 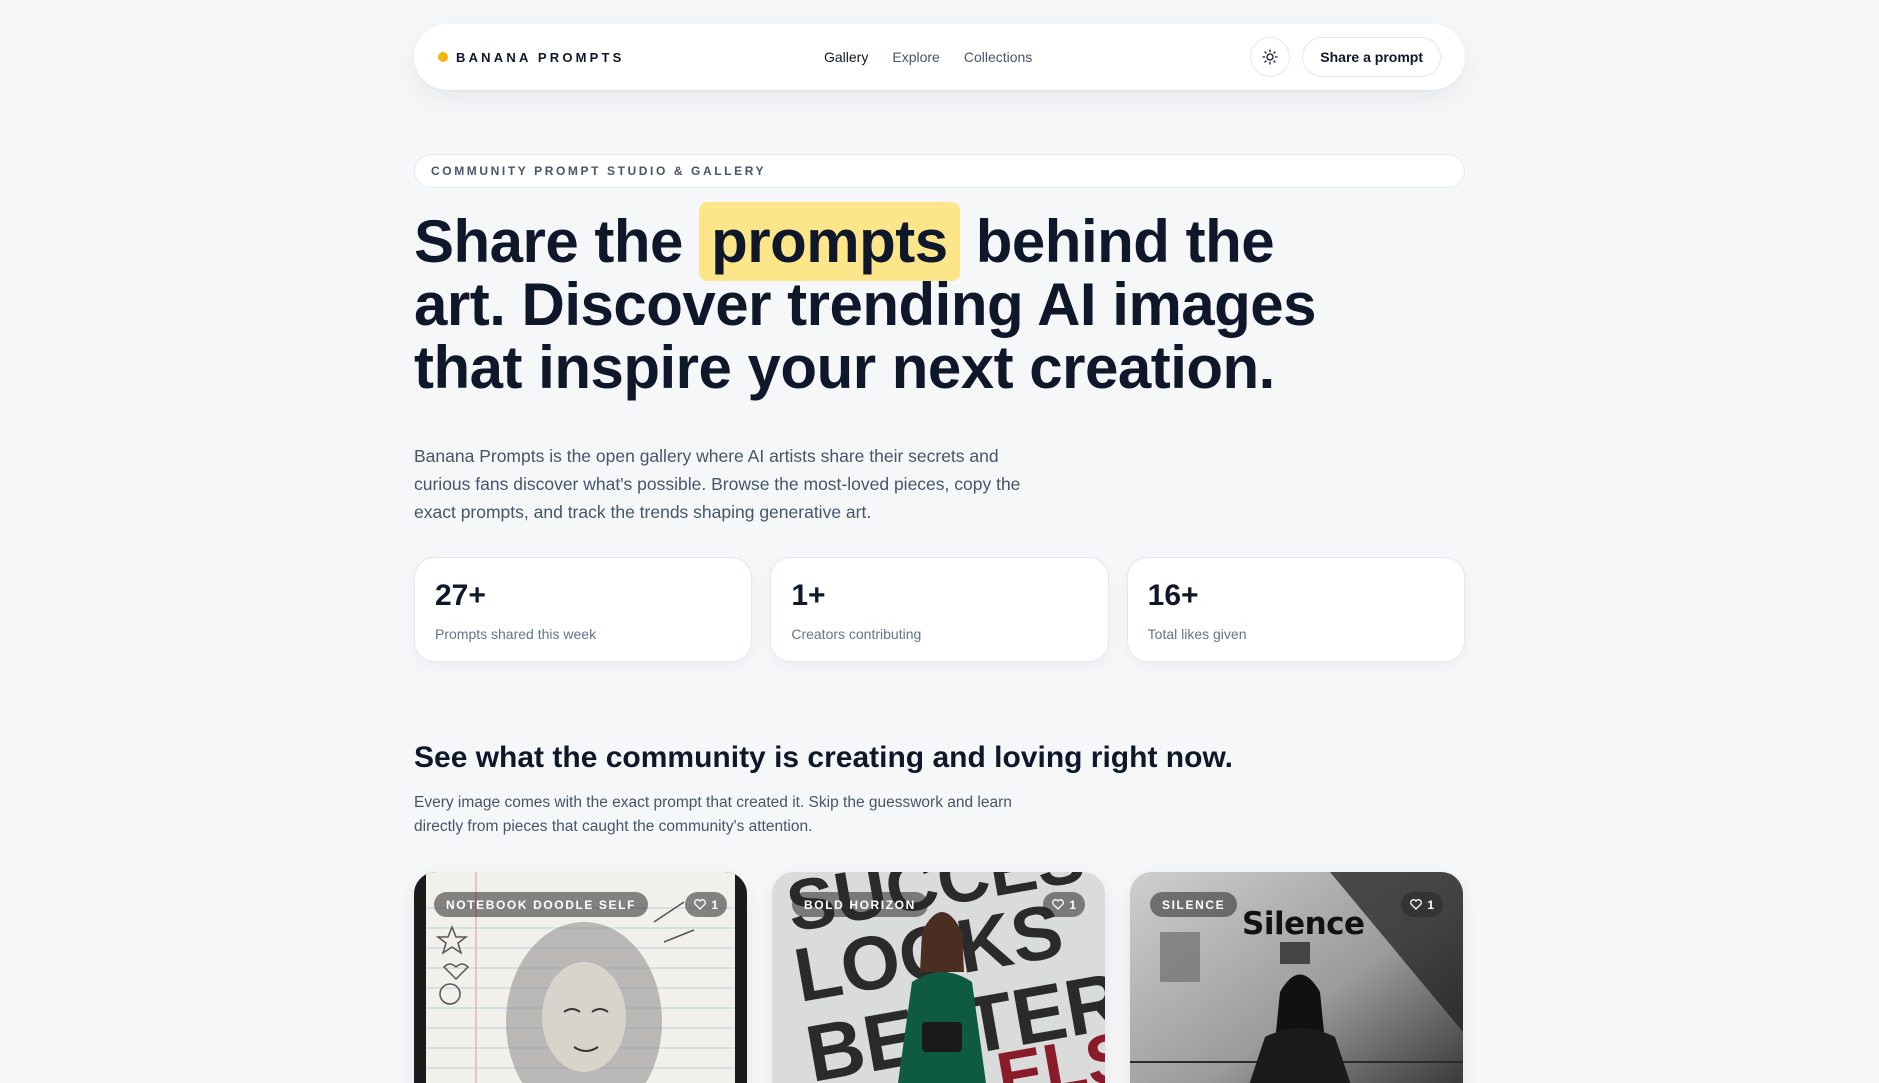 I want to click on hero-title-highlight: prompts, so click(x=829, y=241).